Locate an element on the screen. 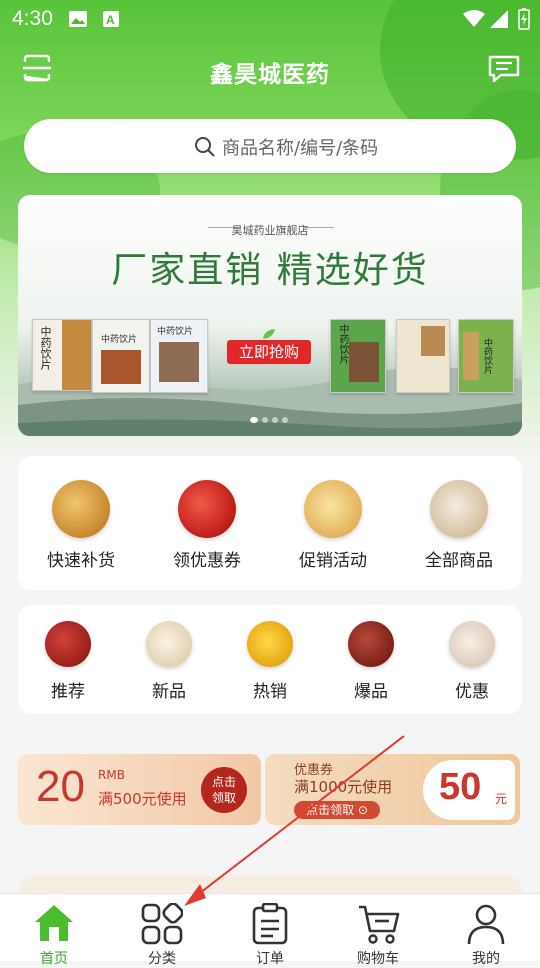  herb-slices-icon is located at coordinates (333, 509).